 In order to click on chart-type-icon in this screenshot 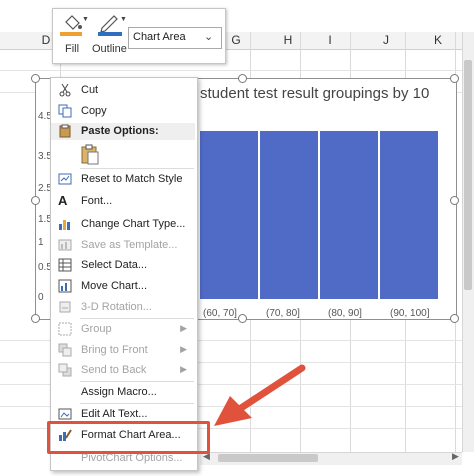, I will do `click(64, 225)`.